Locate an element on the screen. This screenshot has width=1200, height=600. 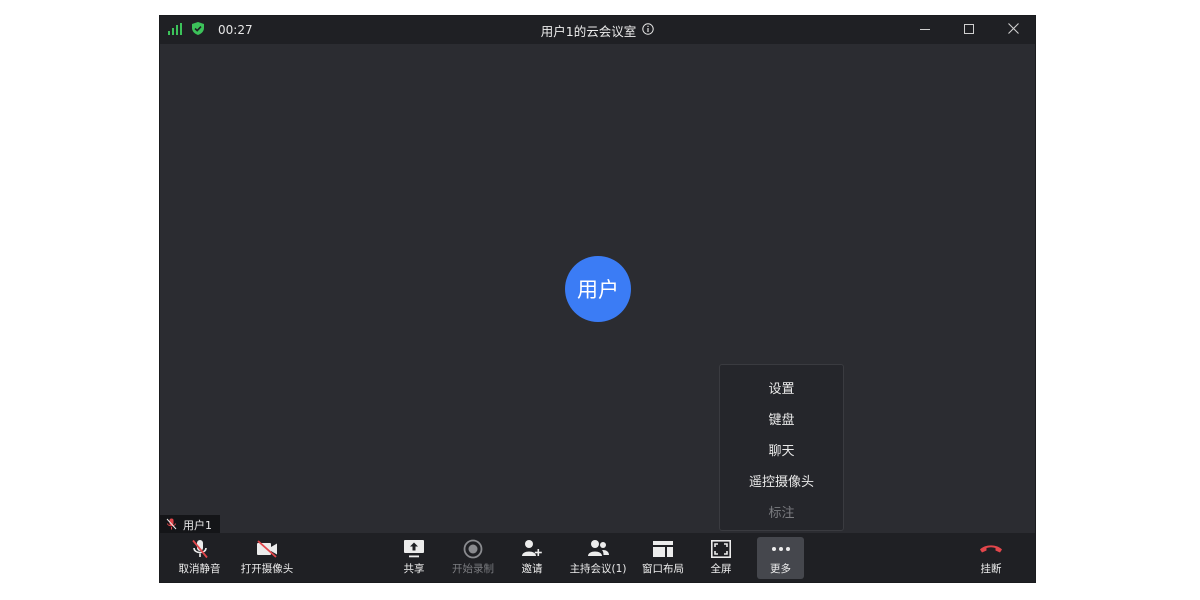
minimize-icon is located at coordinates (925, 30).